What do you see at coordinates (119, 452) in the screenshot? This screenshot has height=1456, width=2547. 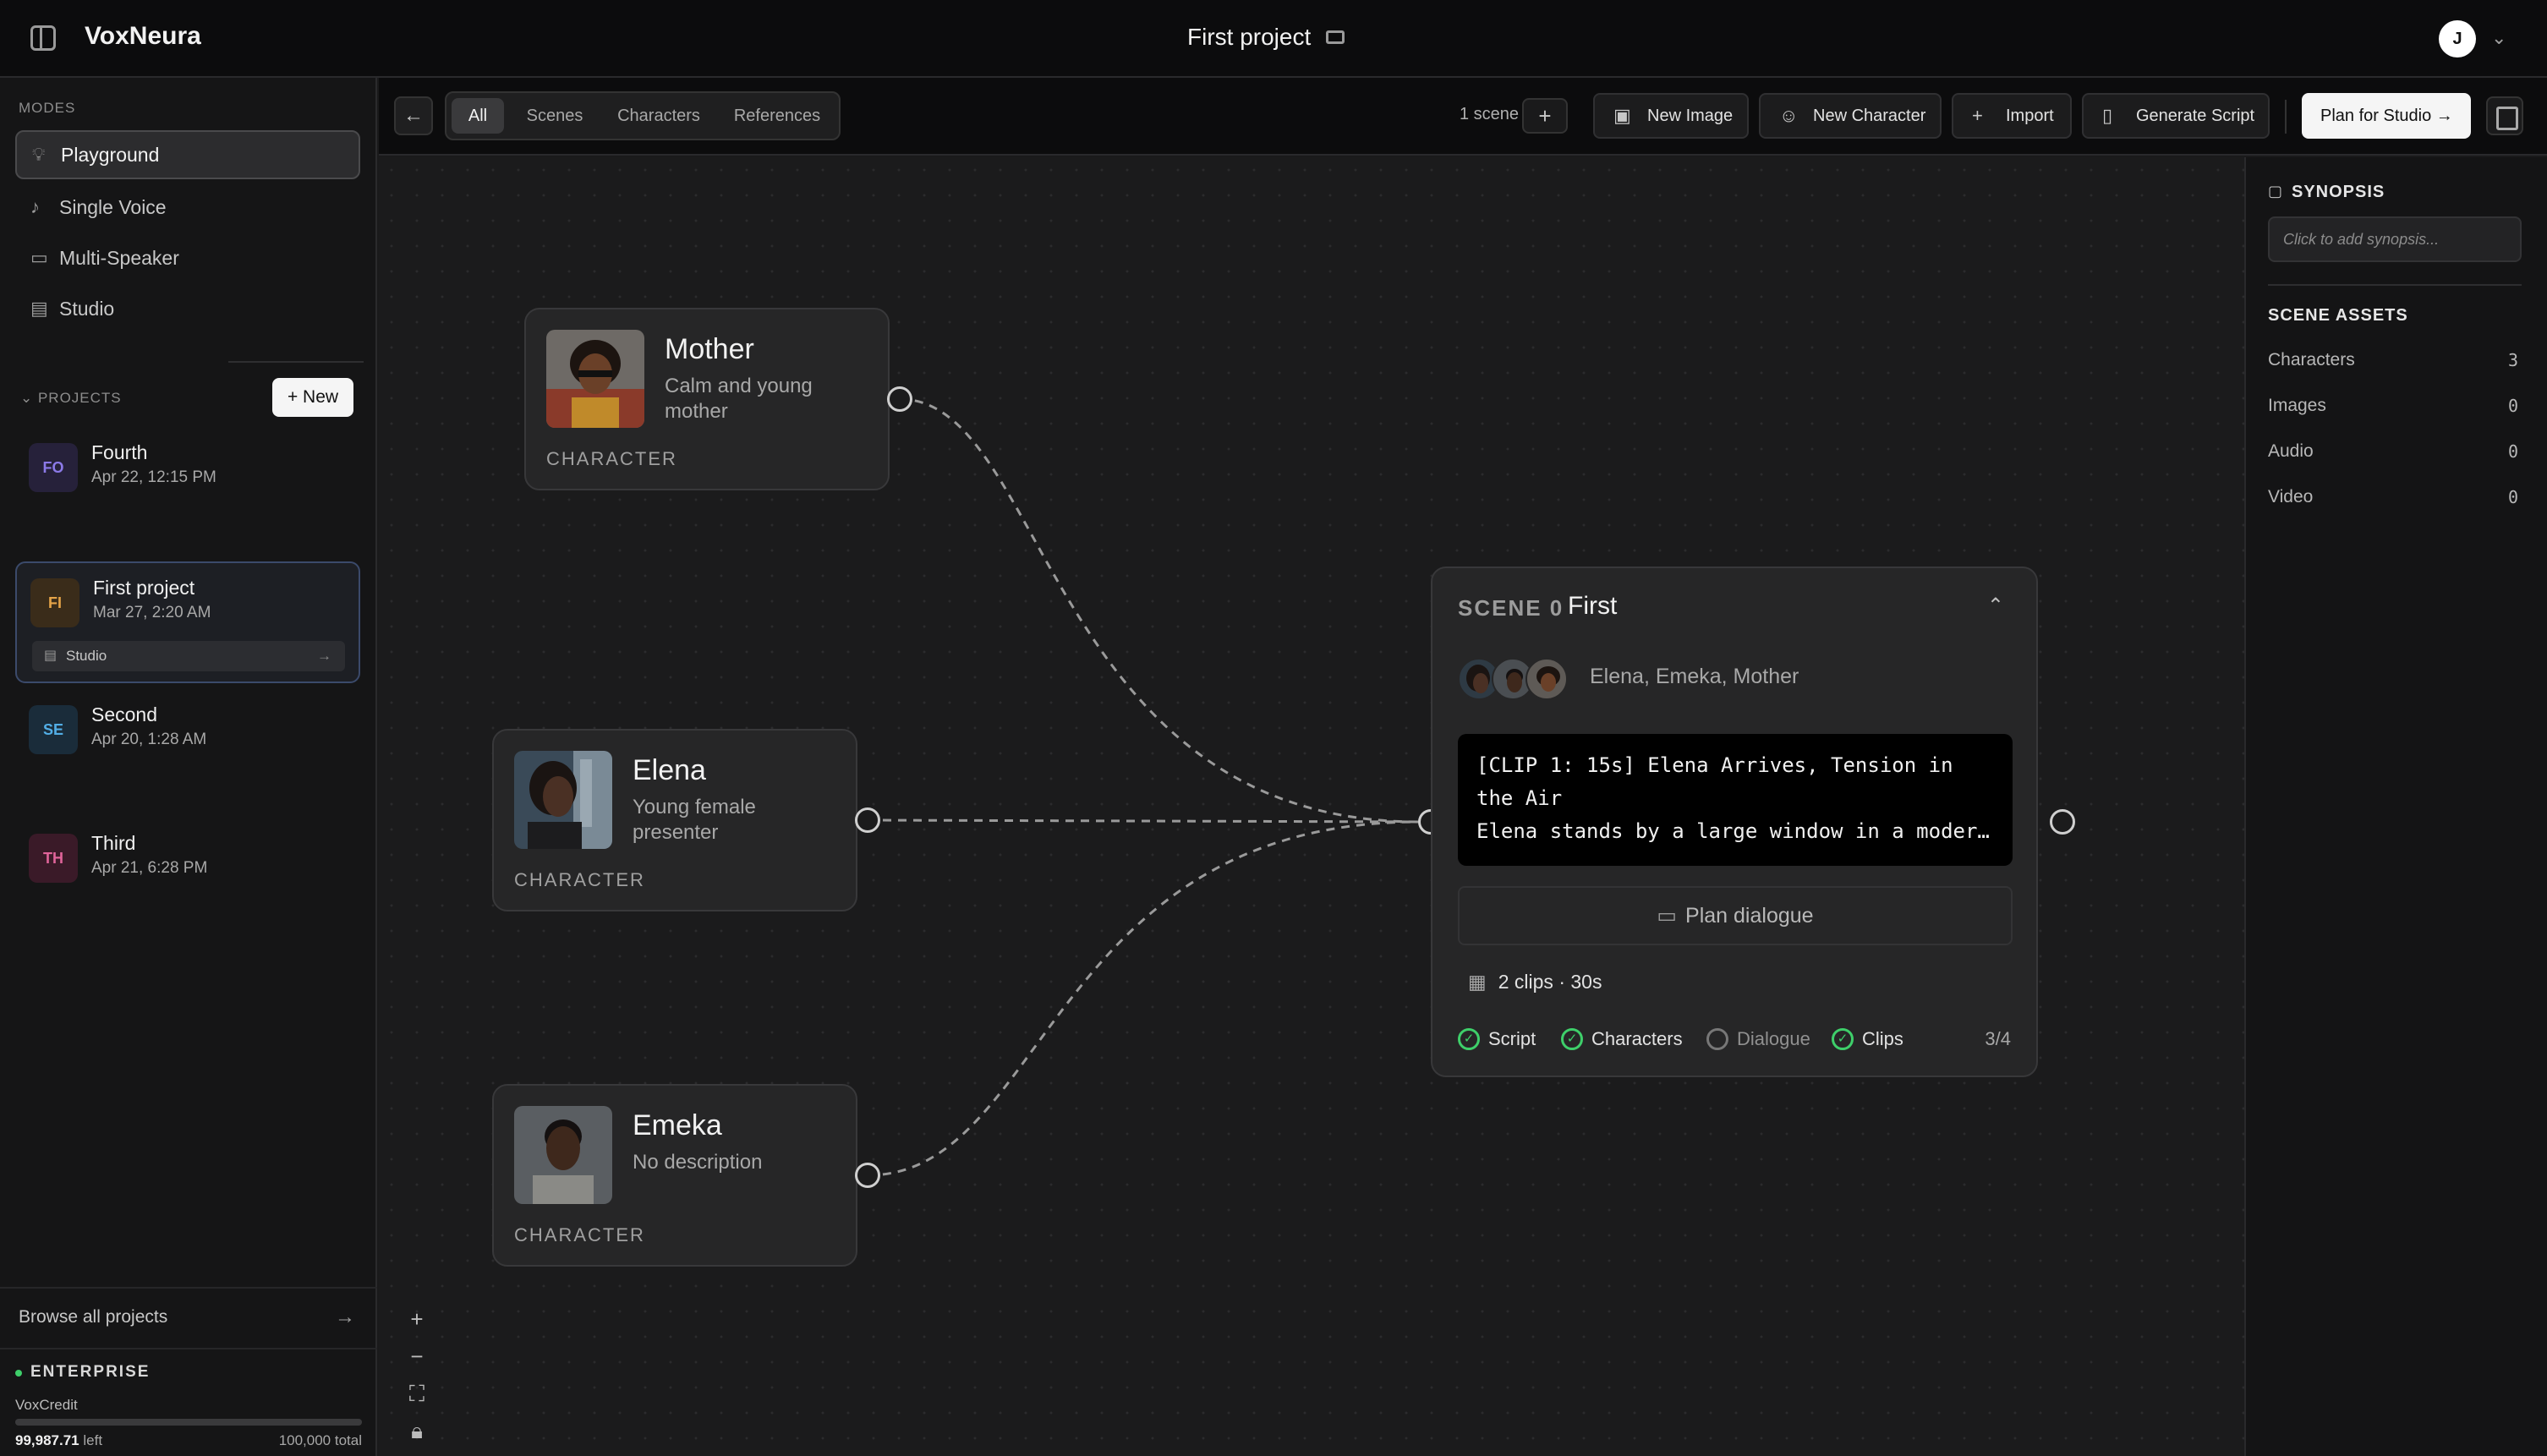 I see `project-name: Fourth` at bounding box center [119, 452].